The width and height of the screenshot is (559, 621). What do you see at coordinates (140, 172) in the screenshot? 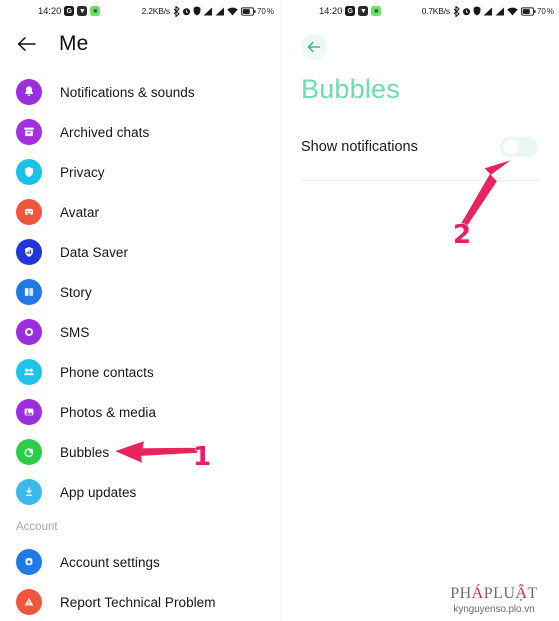
I see `sidebar-item-privacy: Privacy` at bounding box center [140, 172].